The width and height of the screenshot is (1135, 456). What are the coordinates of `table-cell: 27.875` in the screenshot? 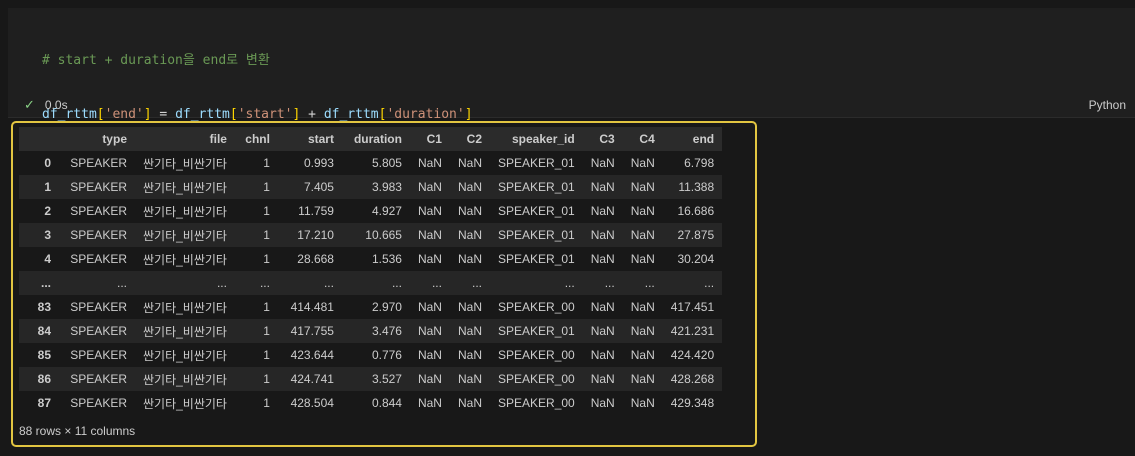 It's located at (696, 235).